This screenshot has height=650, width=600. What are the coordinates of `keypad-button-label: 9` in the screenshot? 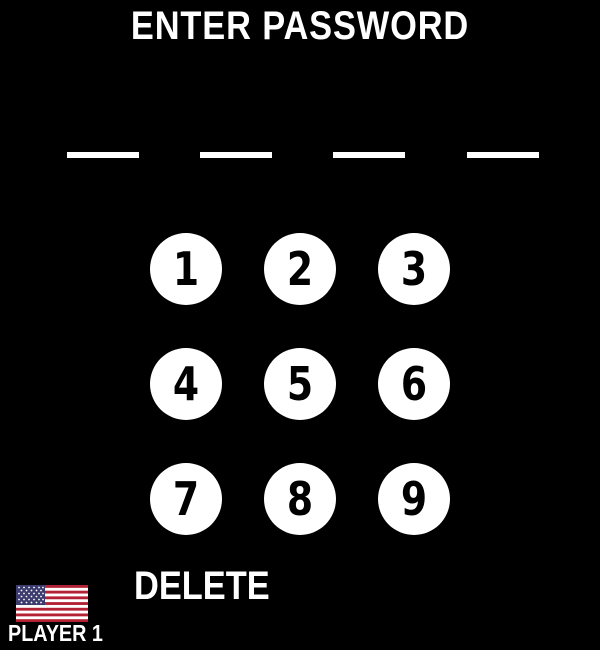 It's located at (414, 499).